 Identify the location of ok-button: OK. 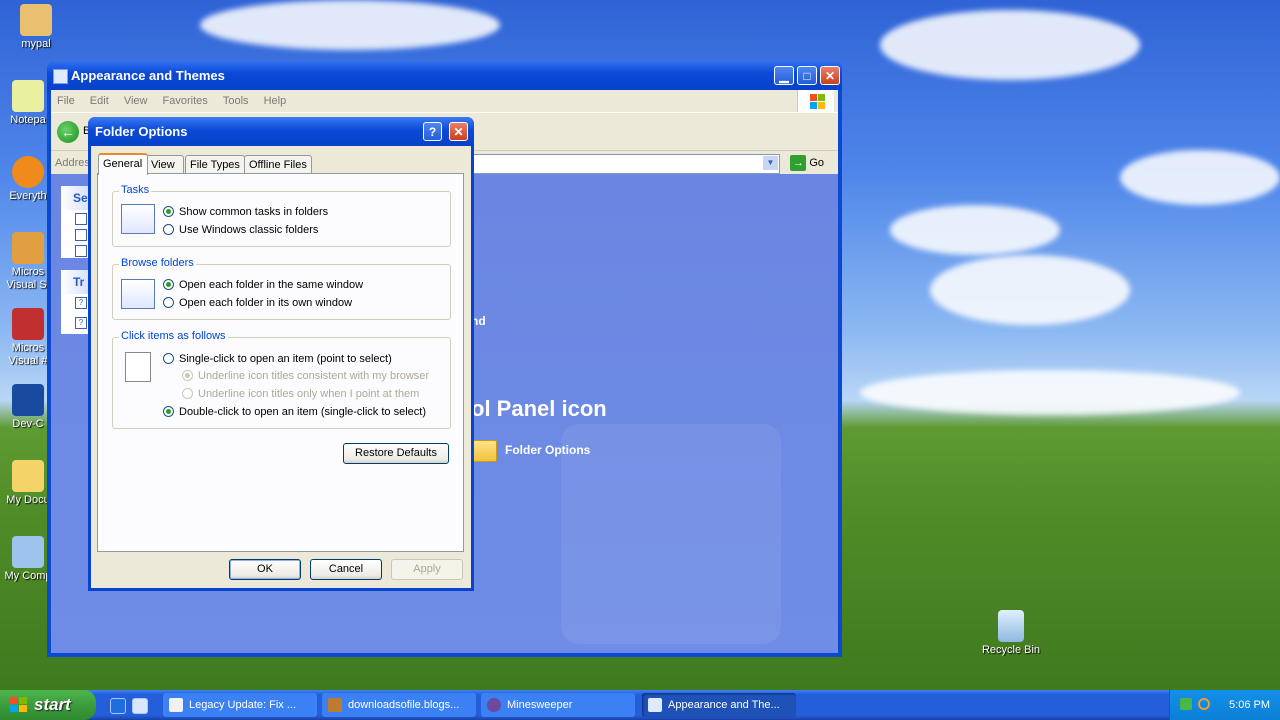
(265, 569).